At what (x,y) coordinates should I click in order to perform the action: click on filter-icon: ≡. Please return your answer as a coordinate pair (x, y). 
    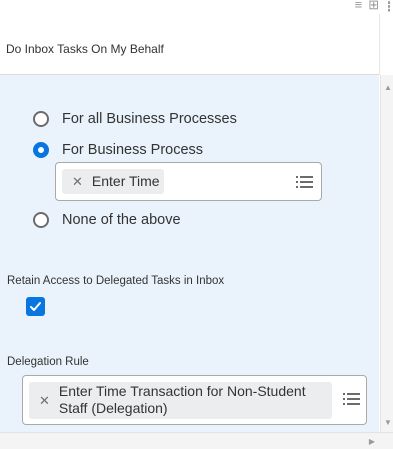
    Looking at the image, I should click on (359, 5).